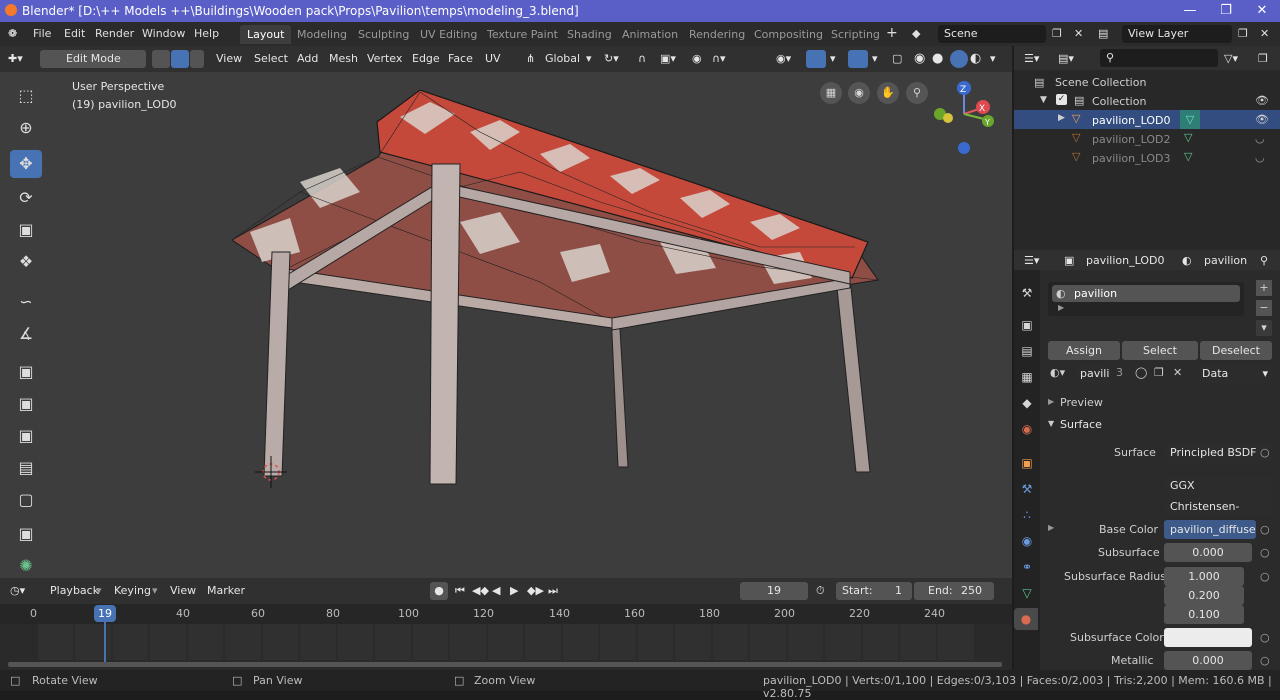 This screenshot has width=1280, height=700. I want to click on select-button: Select, so click(1160, 350).